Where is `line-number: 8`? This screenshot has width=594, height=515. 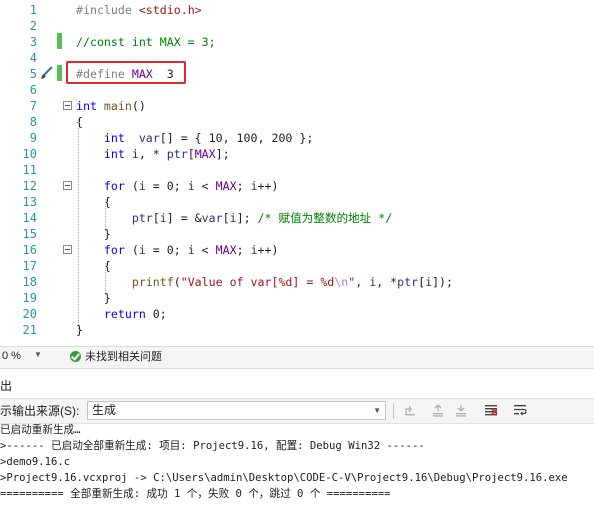
line-number: 8 is located at coordinates (33, 122).